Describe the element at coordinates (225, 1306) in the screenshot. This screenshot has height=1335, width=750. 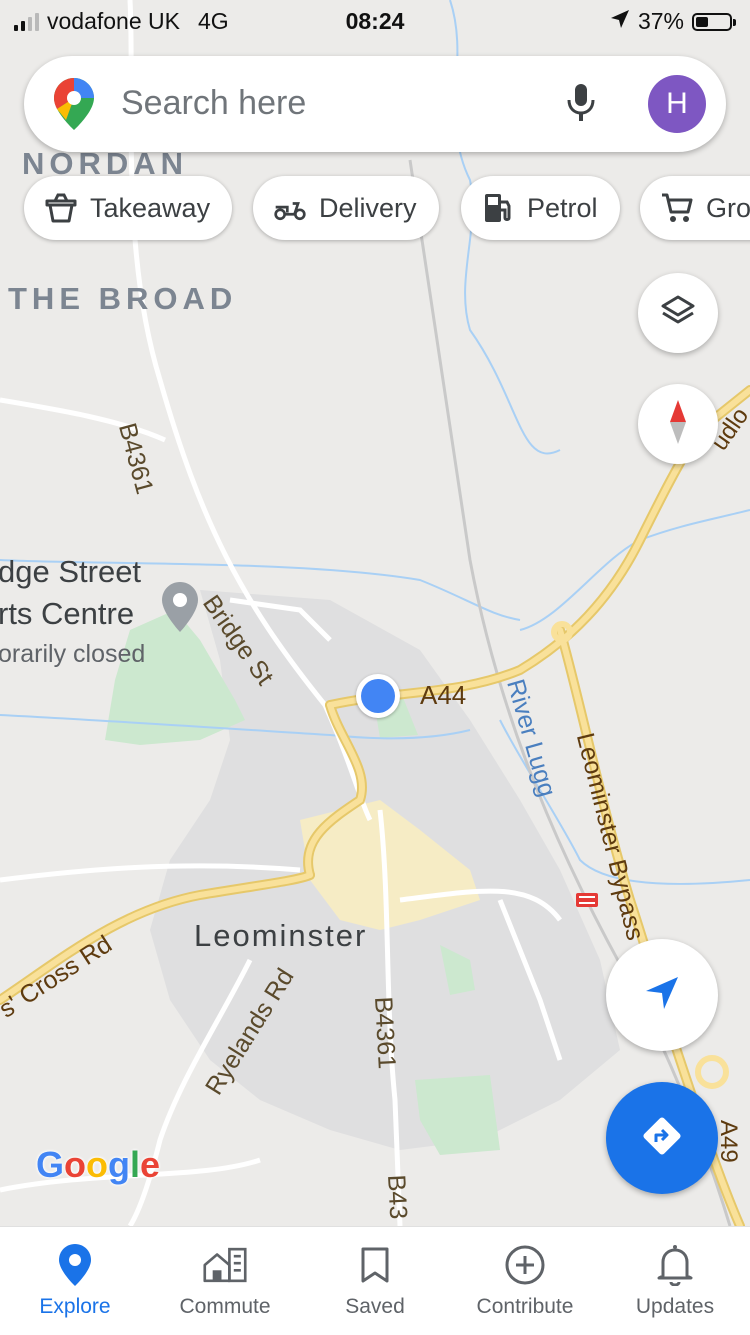
I see `tab-label: Commute` at that location.